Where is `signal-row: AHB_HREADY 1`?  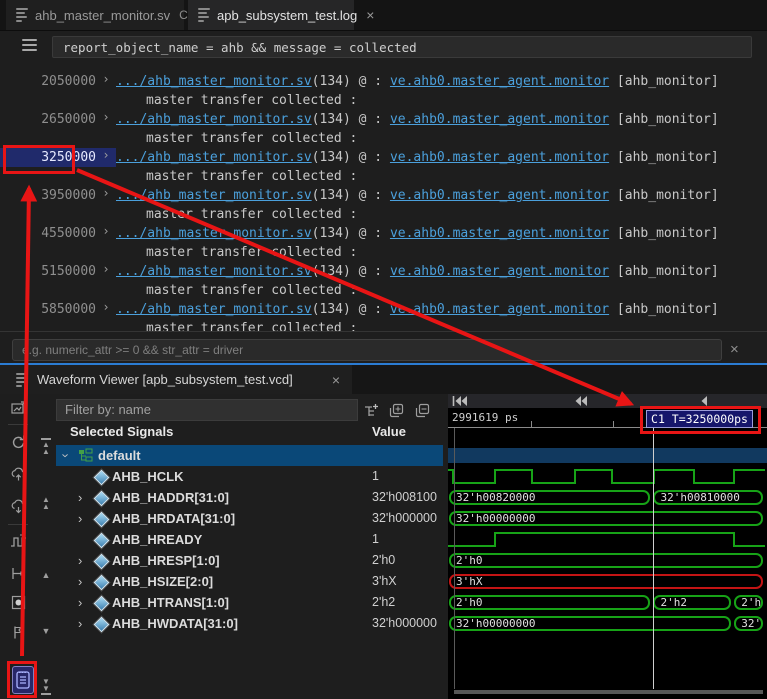
signal-row: AHB_HREADY 1 is located at coordinates (249, 539).